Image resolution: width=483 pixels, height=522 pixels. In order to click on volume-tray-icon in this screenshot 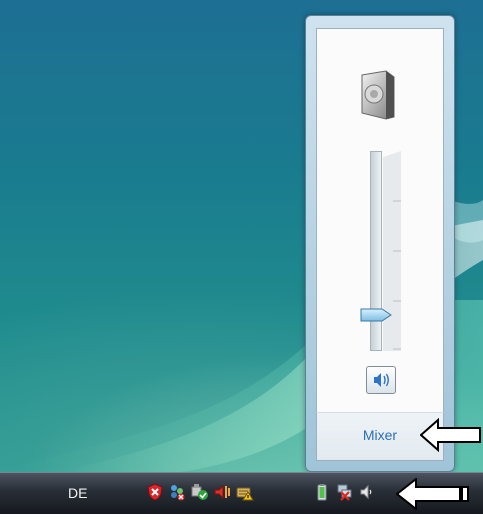, I will do `click(367, 492)`.